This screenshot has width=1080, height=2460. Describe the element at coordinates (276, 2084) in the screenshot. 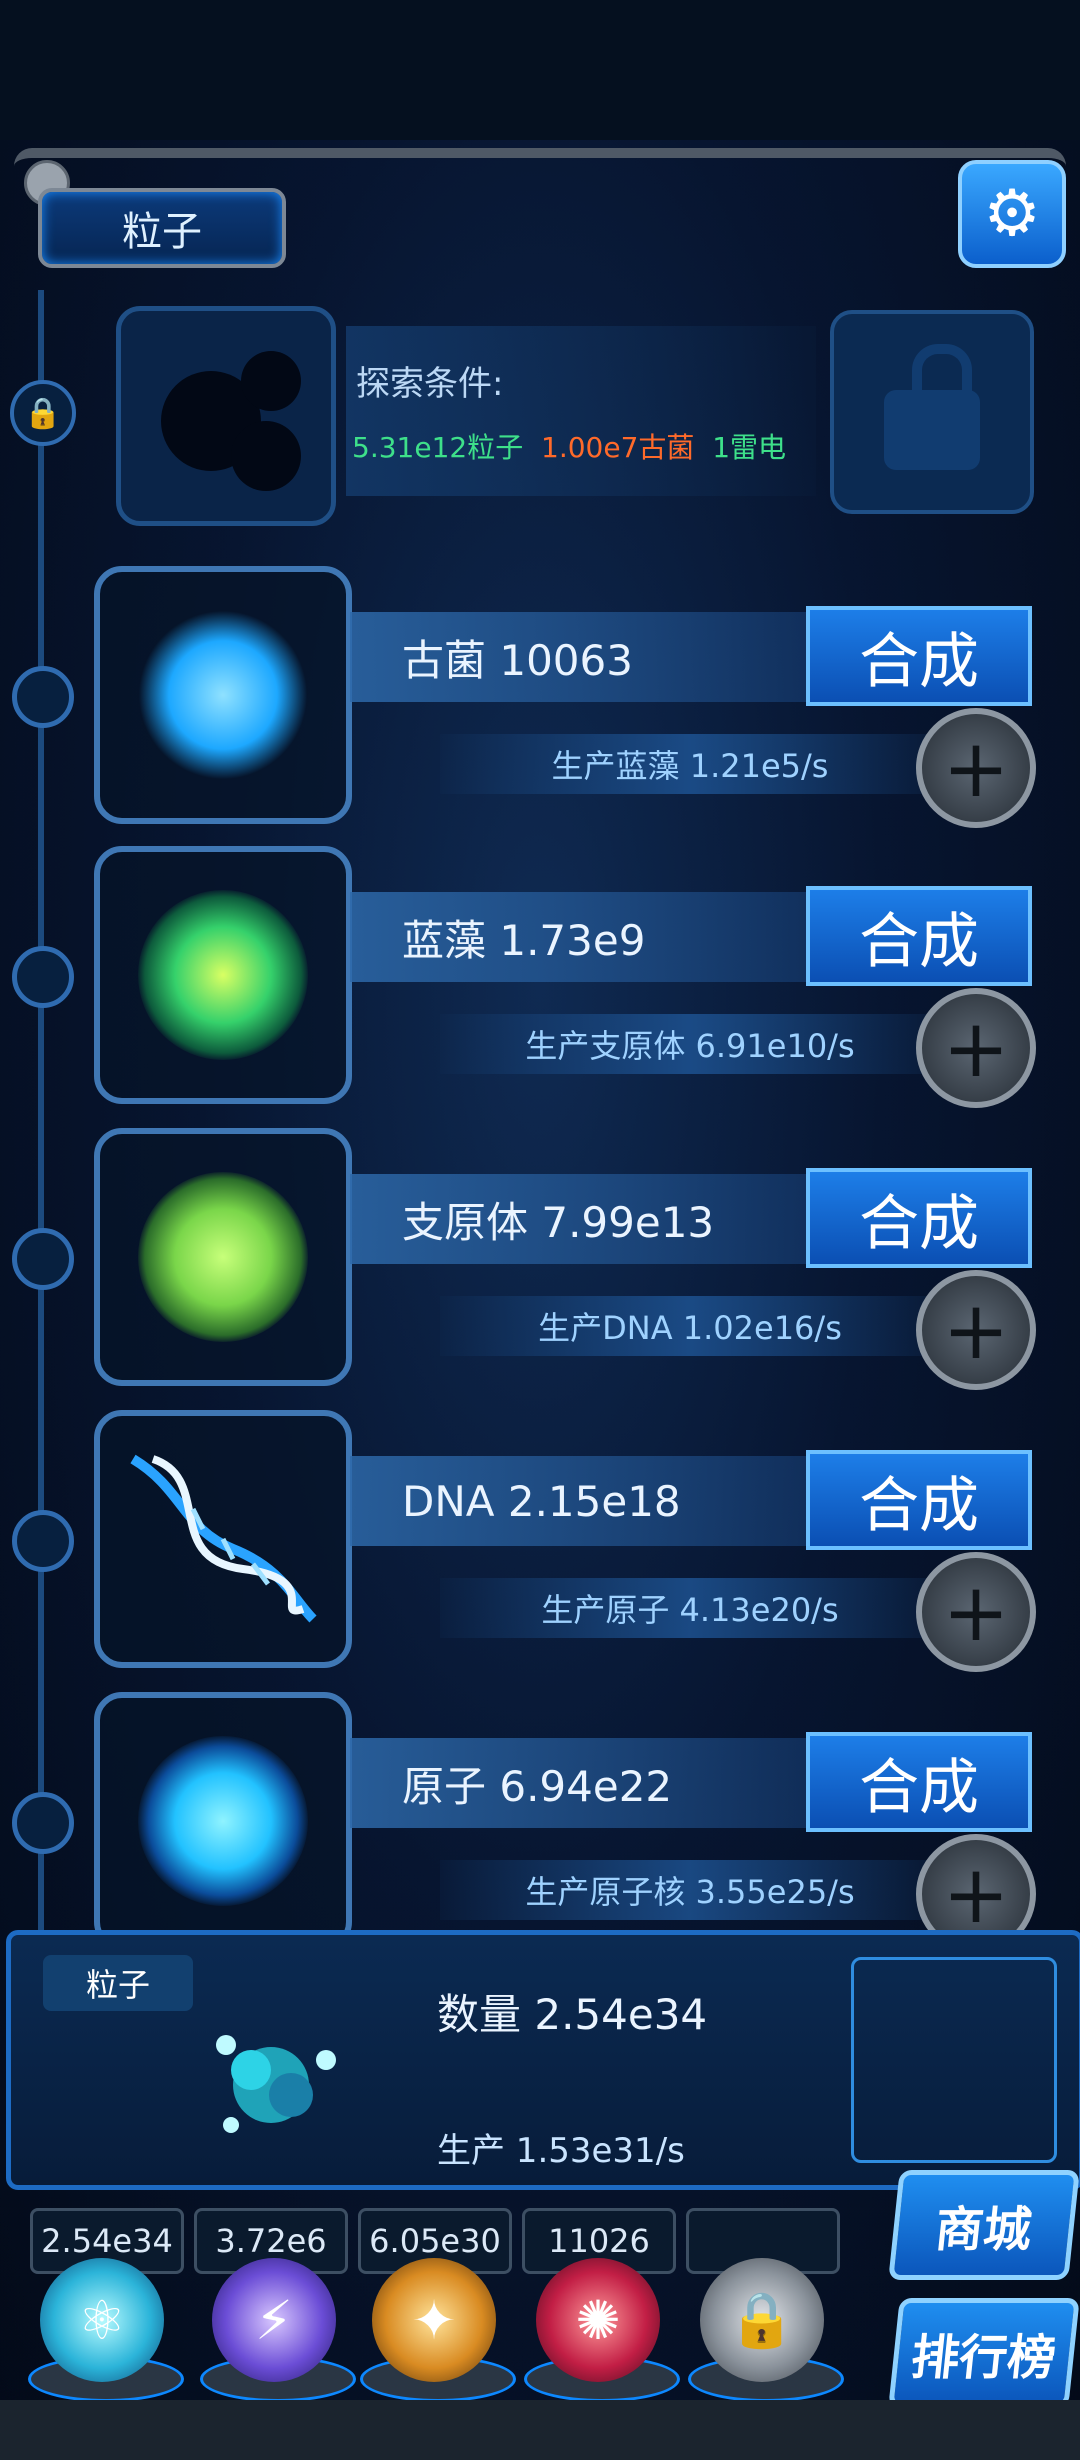

I see `particle-cluster-icon` at that location.